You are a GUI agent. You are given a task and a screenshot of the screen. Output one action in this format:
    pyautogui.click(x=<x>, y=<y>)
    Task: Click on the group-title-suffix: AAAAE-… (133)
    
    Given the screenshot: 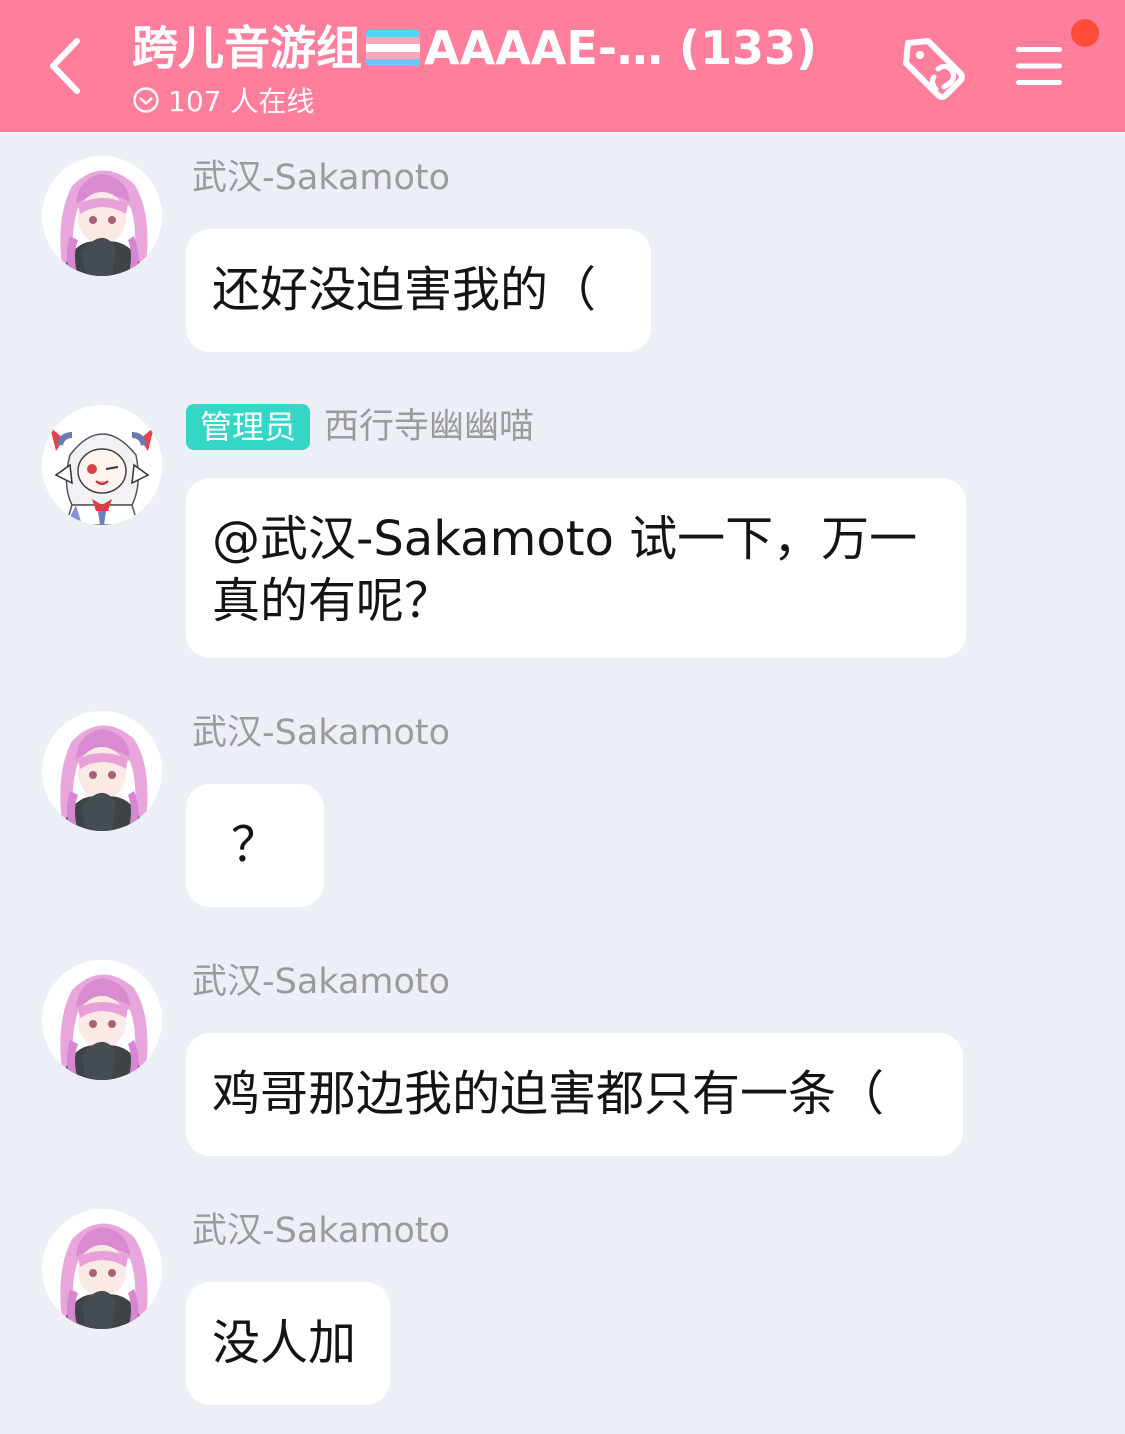 What is the action you would take?
    pyautogui.click(x=620, y=48)
    